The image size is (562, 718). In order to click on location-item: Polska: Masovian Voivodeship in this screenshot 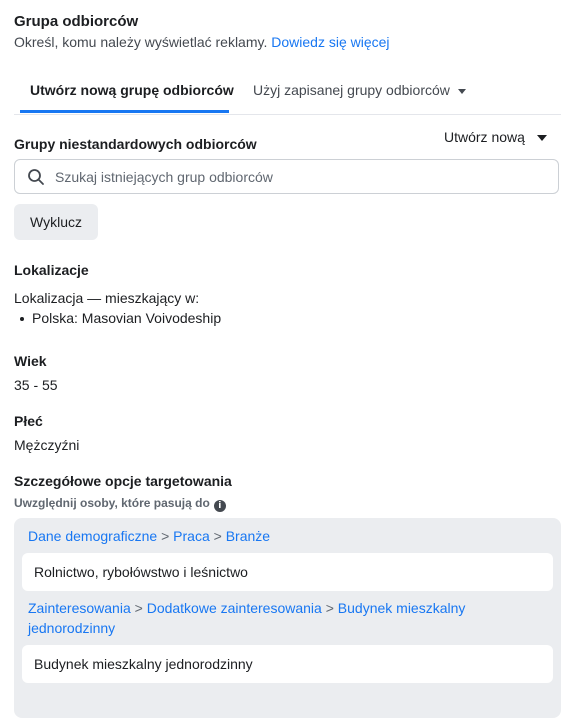, I will do `click(120, 318)`.